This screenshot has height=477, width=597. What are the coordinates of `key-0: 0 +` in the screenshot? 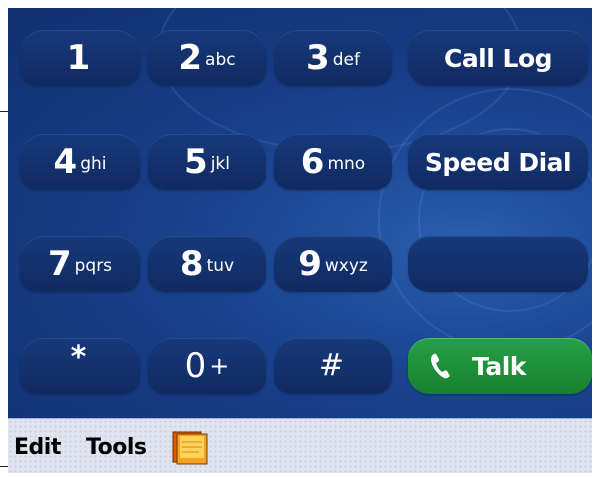 It's located at (207, 366).